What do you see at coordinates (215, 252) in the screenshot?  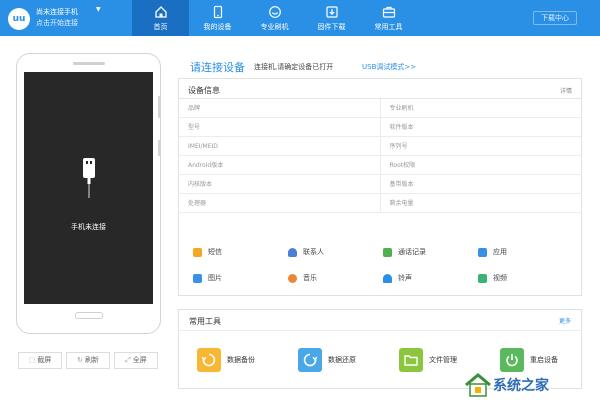 I see `quick-sms-label: 短信` at bounding box center [215, 252].